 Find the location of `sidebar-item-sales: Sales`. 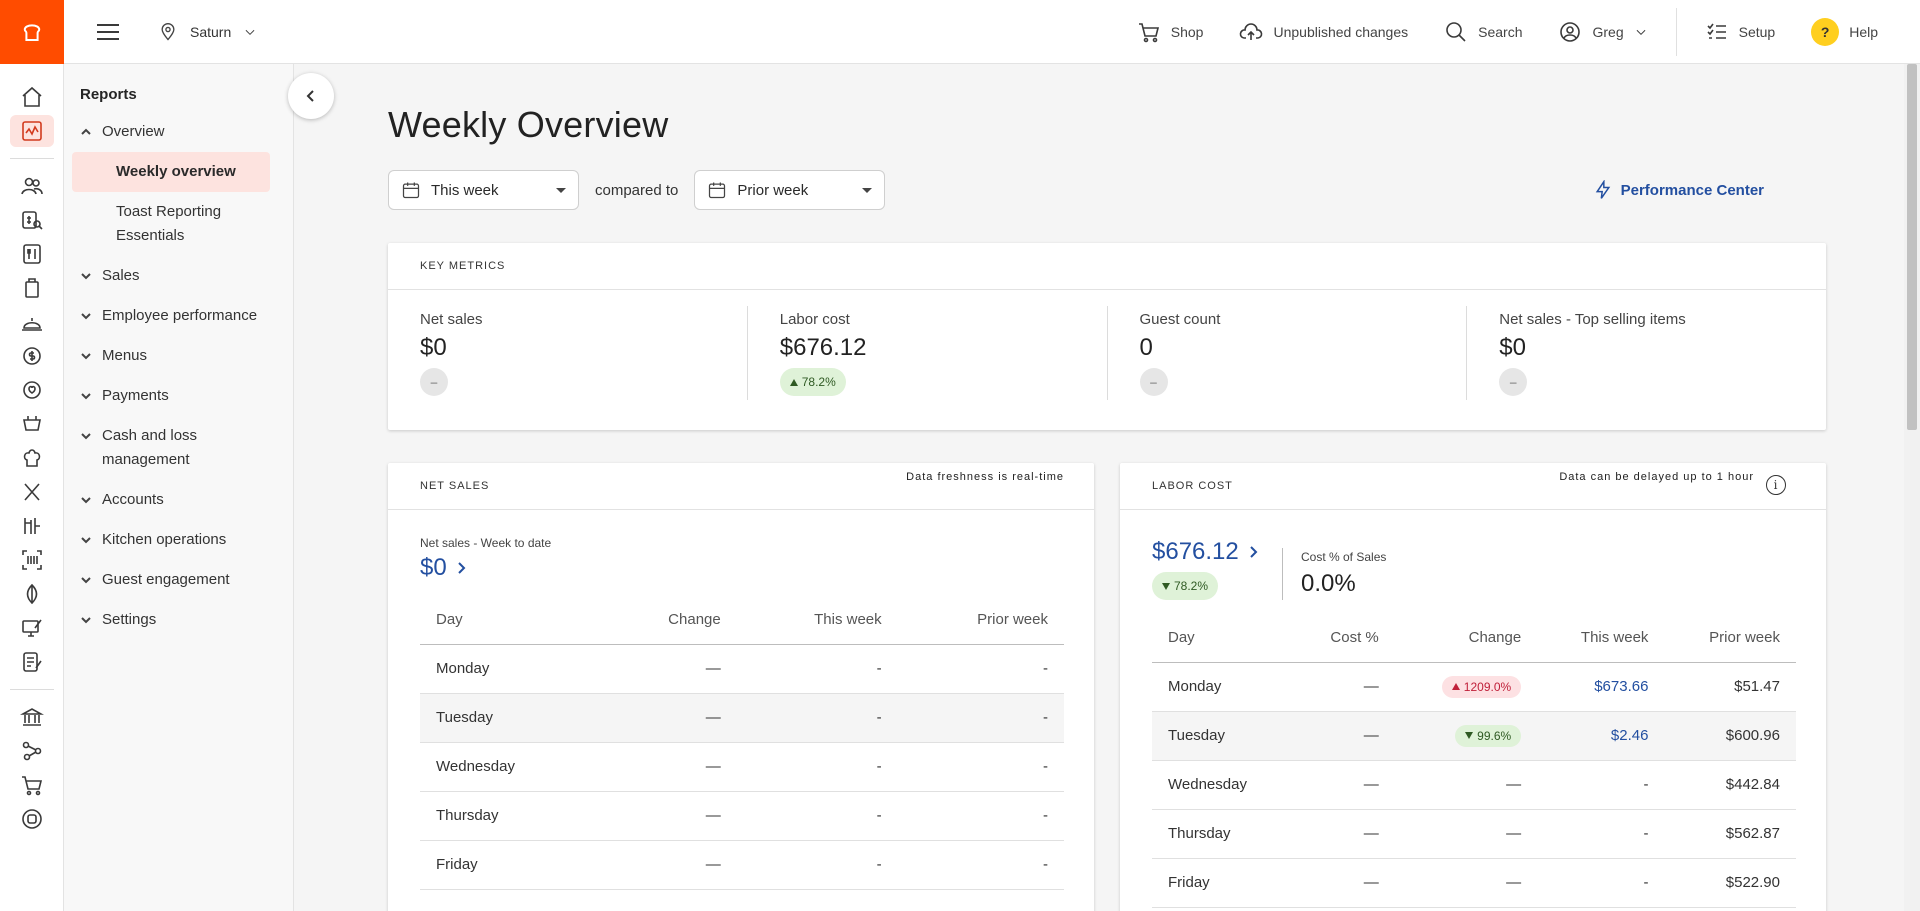

sidebar-item-sales: Sales is located at coordinates (186, 276).